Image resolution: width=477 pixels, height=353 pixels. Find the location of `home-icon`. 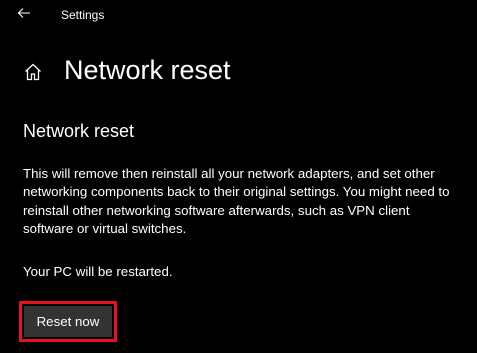

home-icon is located at coordinates (33, 72).